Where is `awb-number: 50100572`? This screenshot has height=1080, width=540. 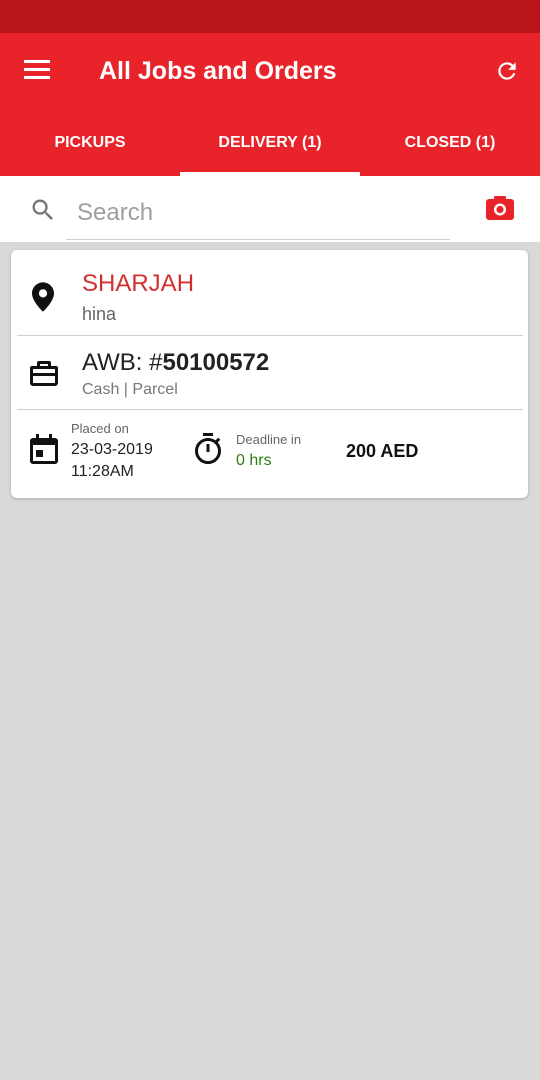 awb-number: 50100572 is located at coordinates (216, 362).